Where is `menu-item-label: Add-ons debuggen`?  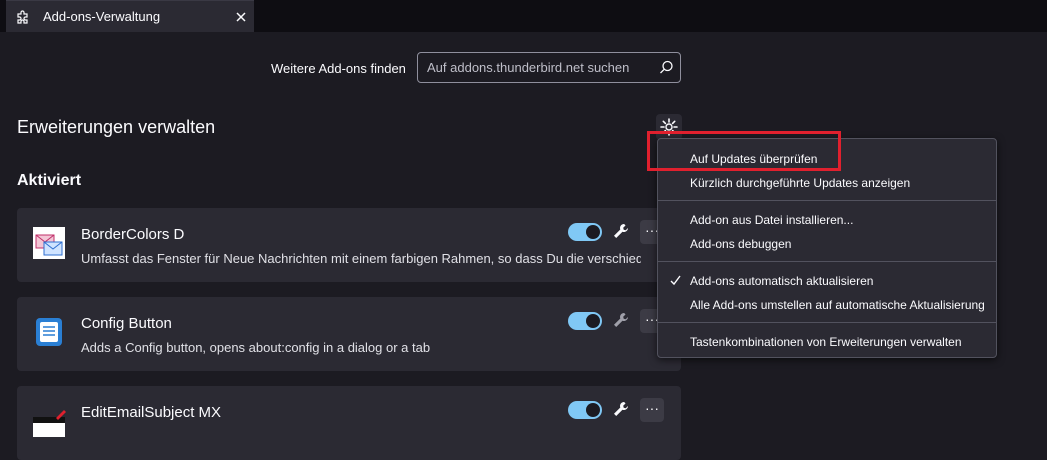 menu-item-label: Add-ons debuggen is located at coordinates (741, 244).